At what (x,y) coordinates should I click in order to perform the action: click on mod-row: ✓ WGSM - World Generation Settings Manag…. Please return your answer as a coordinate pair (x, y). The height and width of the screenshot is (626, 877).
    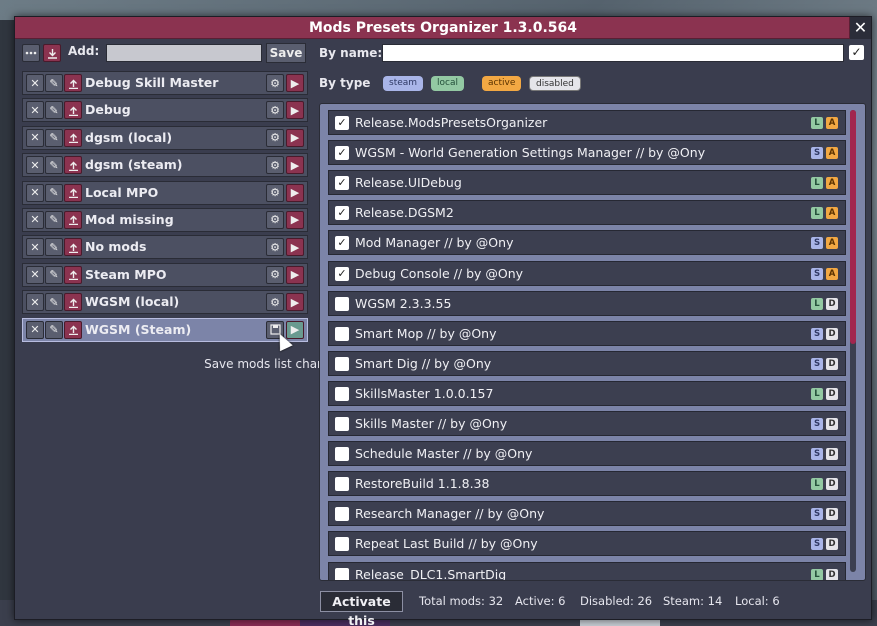
    Looking at the image, I should click on (587, 153).